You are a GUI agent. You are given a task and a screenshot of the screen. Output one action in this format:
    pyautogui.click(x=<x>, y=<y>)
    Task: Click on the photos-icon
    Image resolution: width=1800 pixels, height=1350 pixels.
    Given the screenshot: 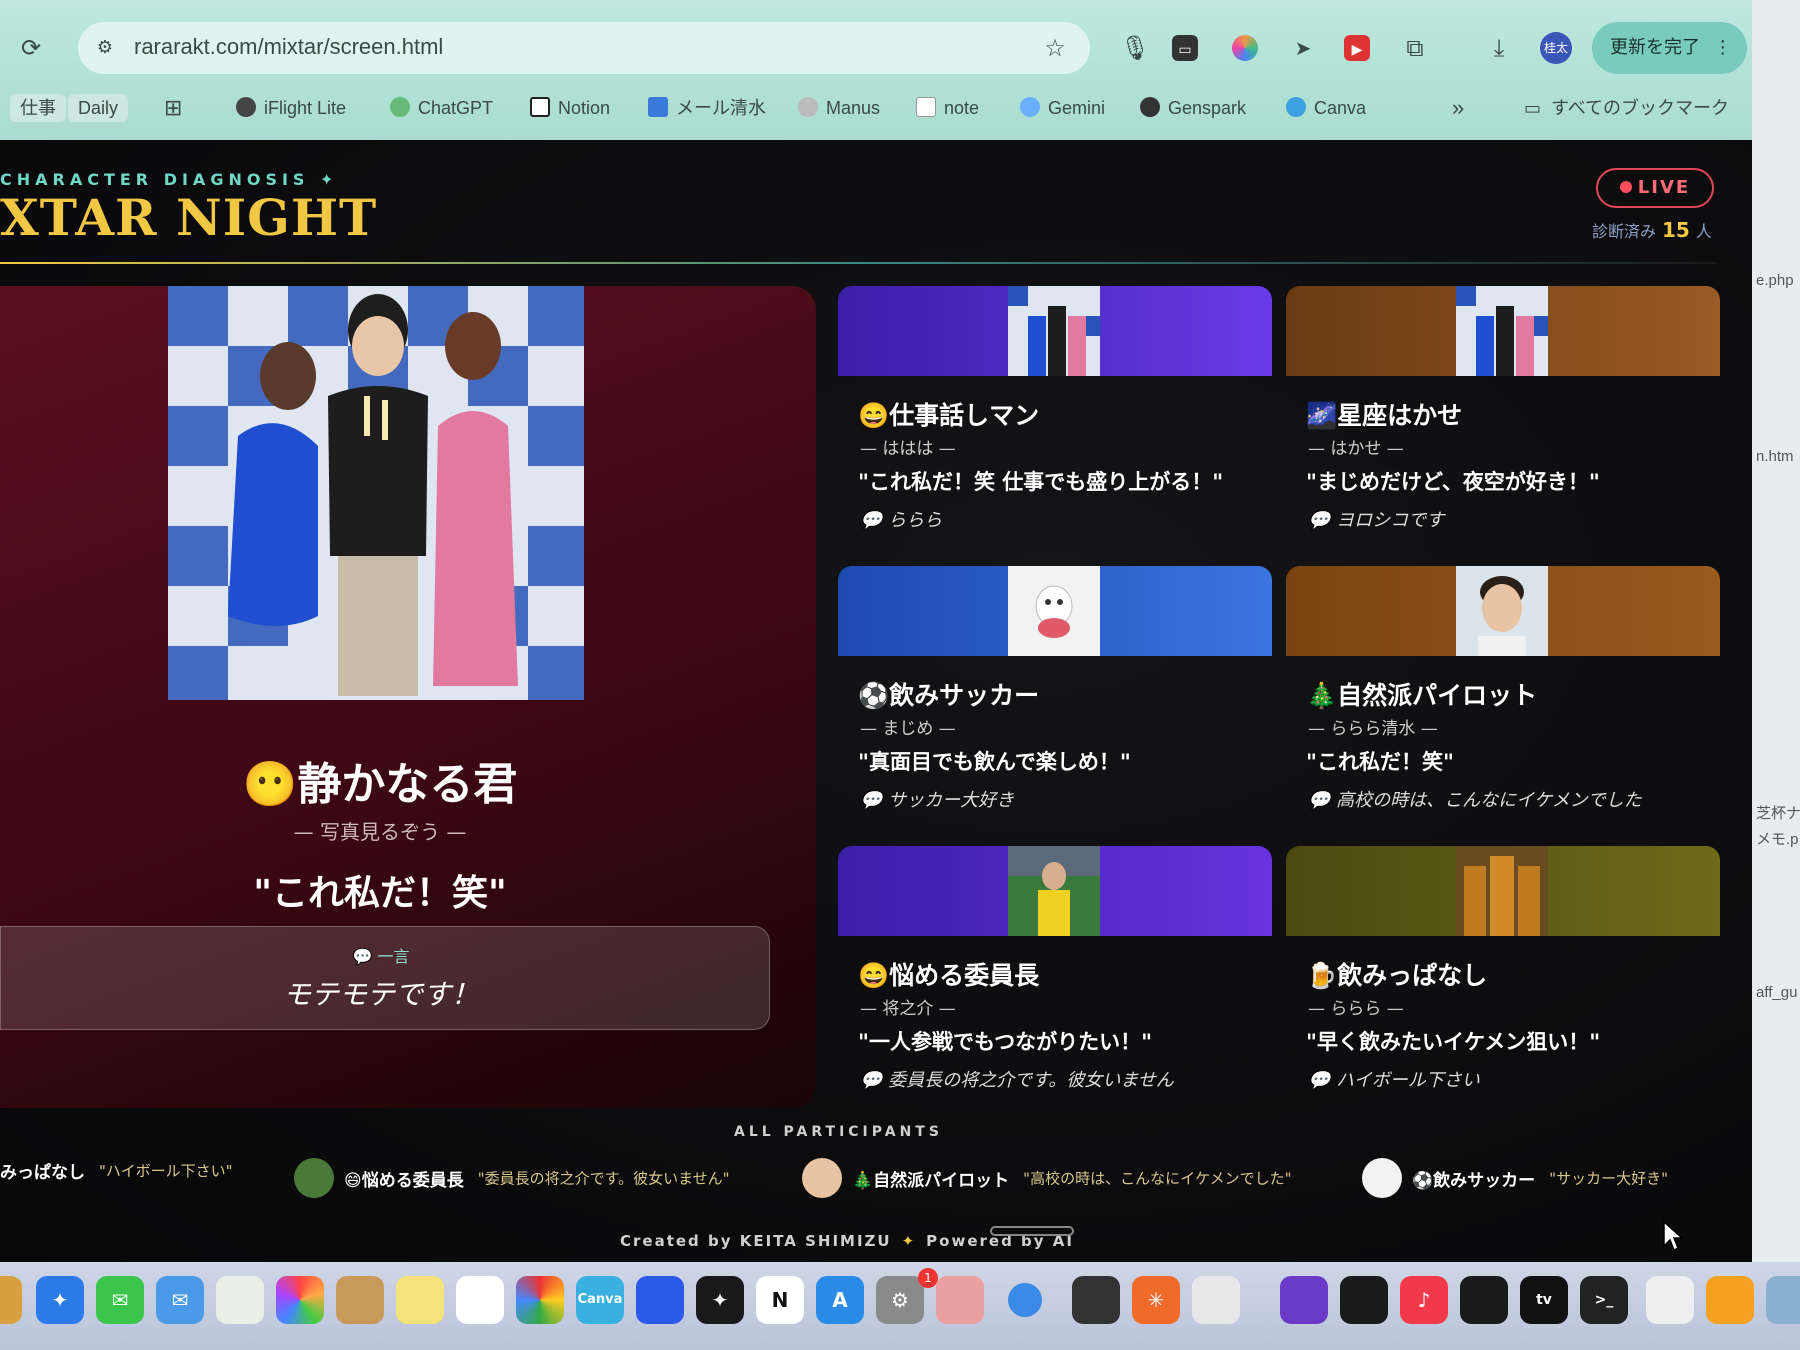 What is the action you would take?
    pyautogui.click(x=300, y=1300)
    